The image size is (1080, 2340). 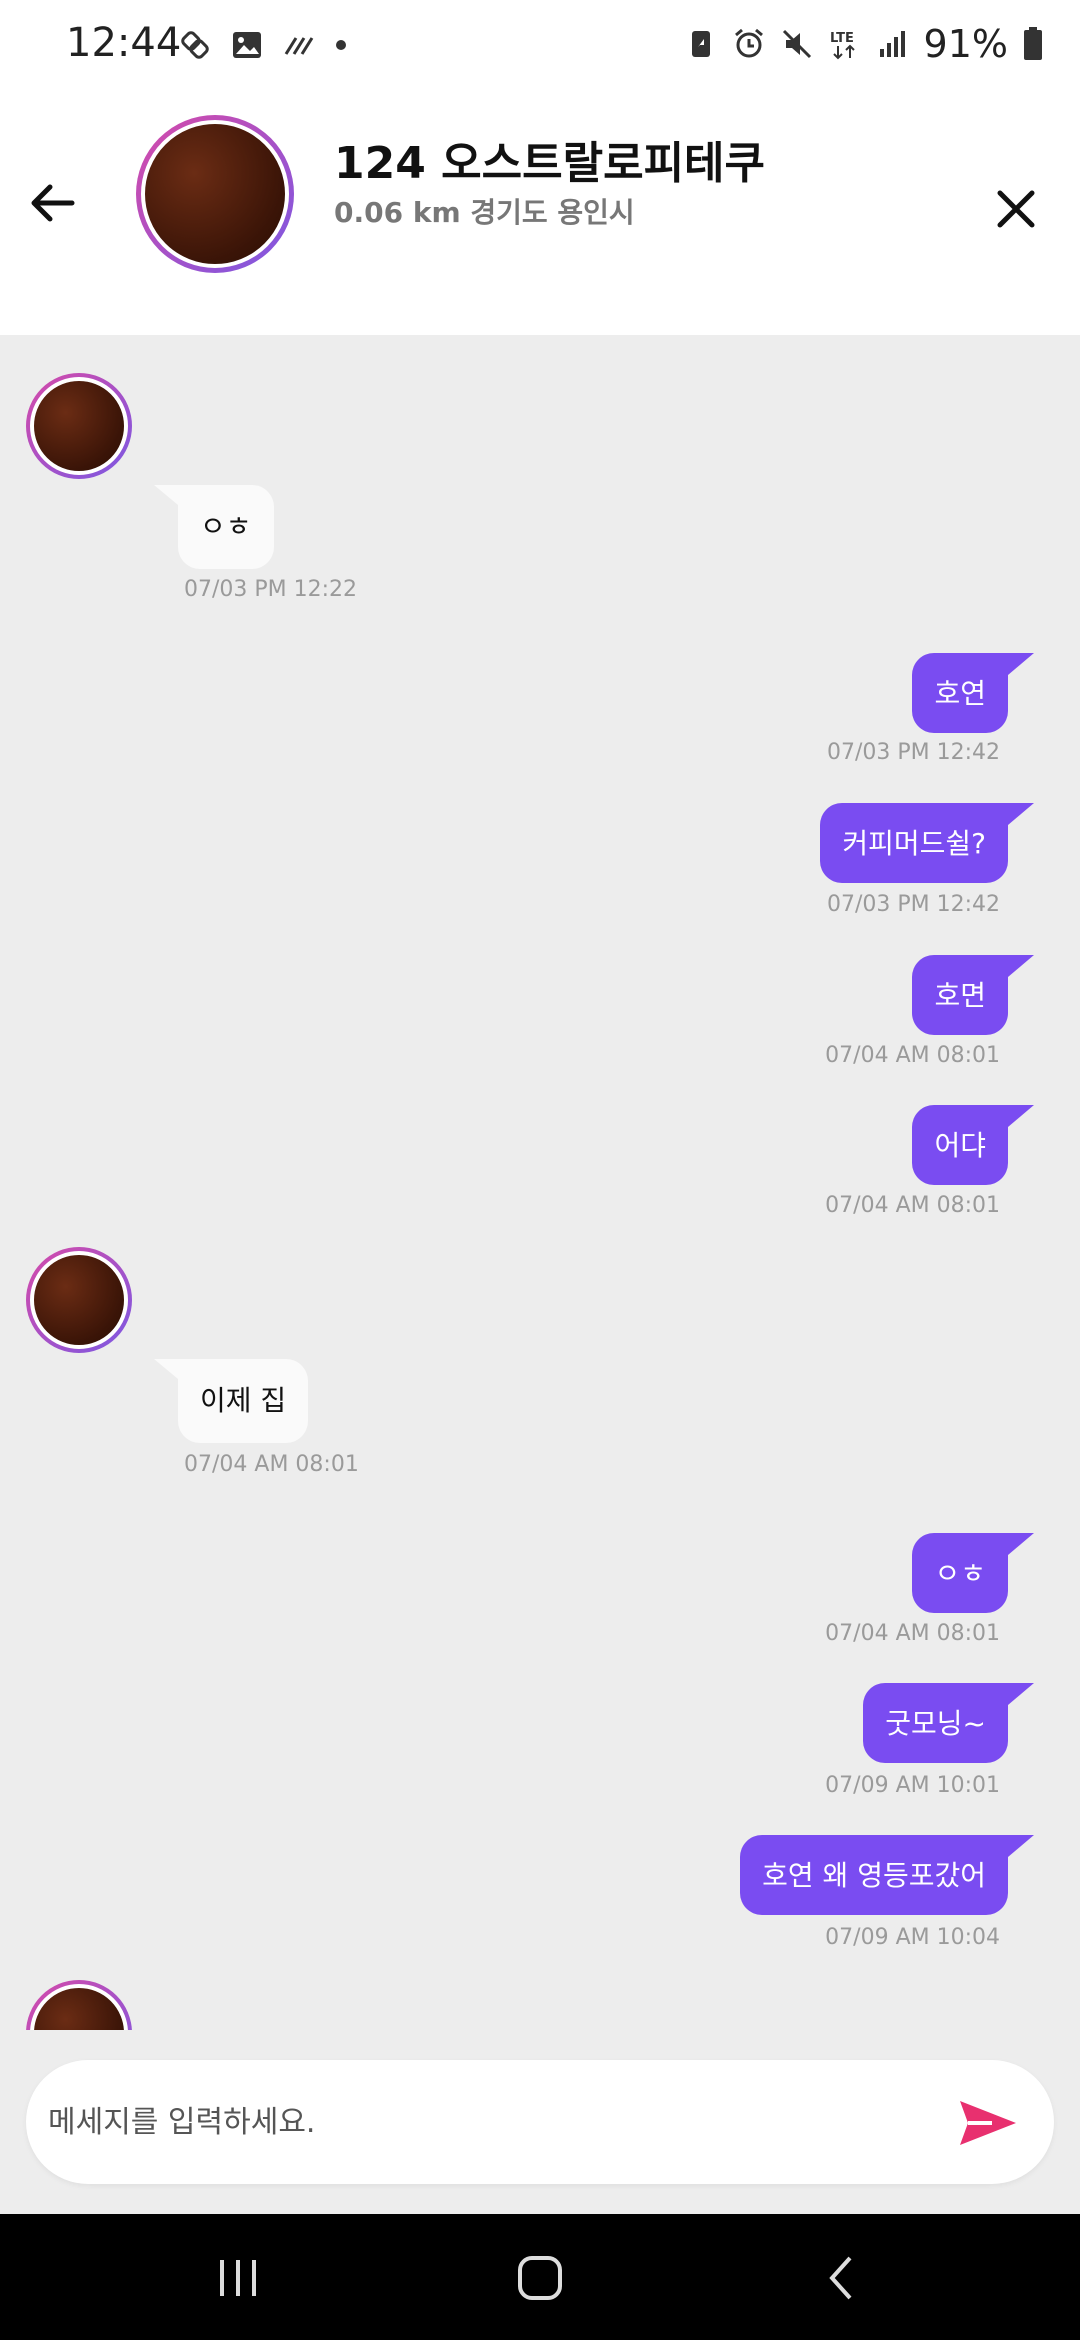 I want to click on message-bubble-outgoing: ㅇㅎ, so click(x=973, y=1573).